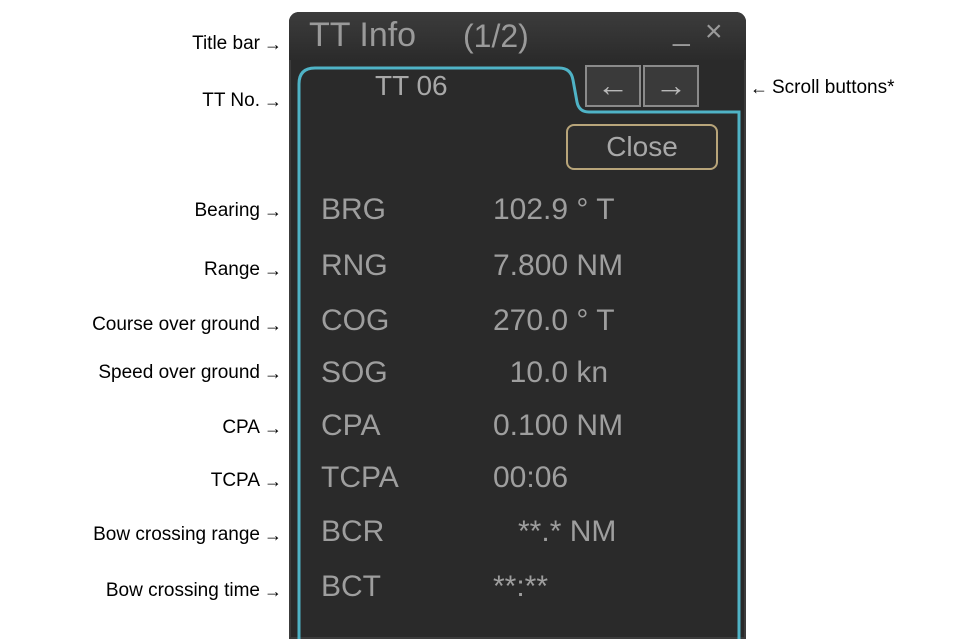 The image size is (959, 639). What do you see at coordinates (717, 32) in the screenshot?
I see `close-icon: ×` at bounding box center [717, 32].